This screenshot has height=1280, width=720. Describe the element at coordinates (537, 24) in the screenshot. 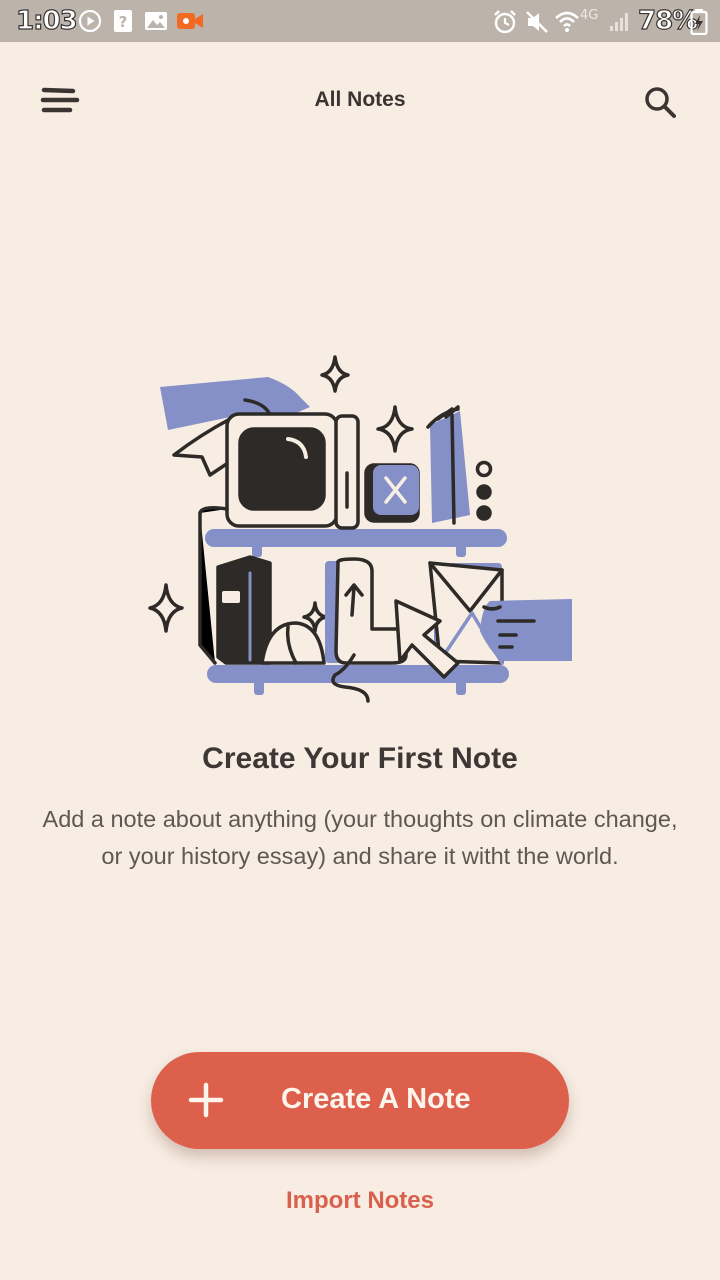

I see `mute-icon` at that location.